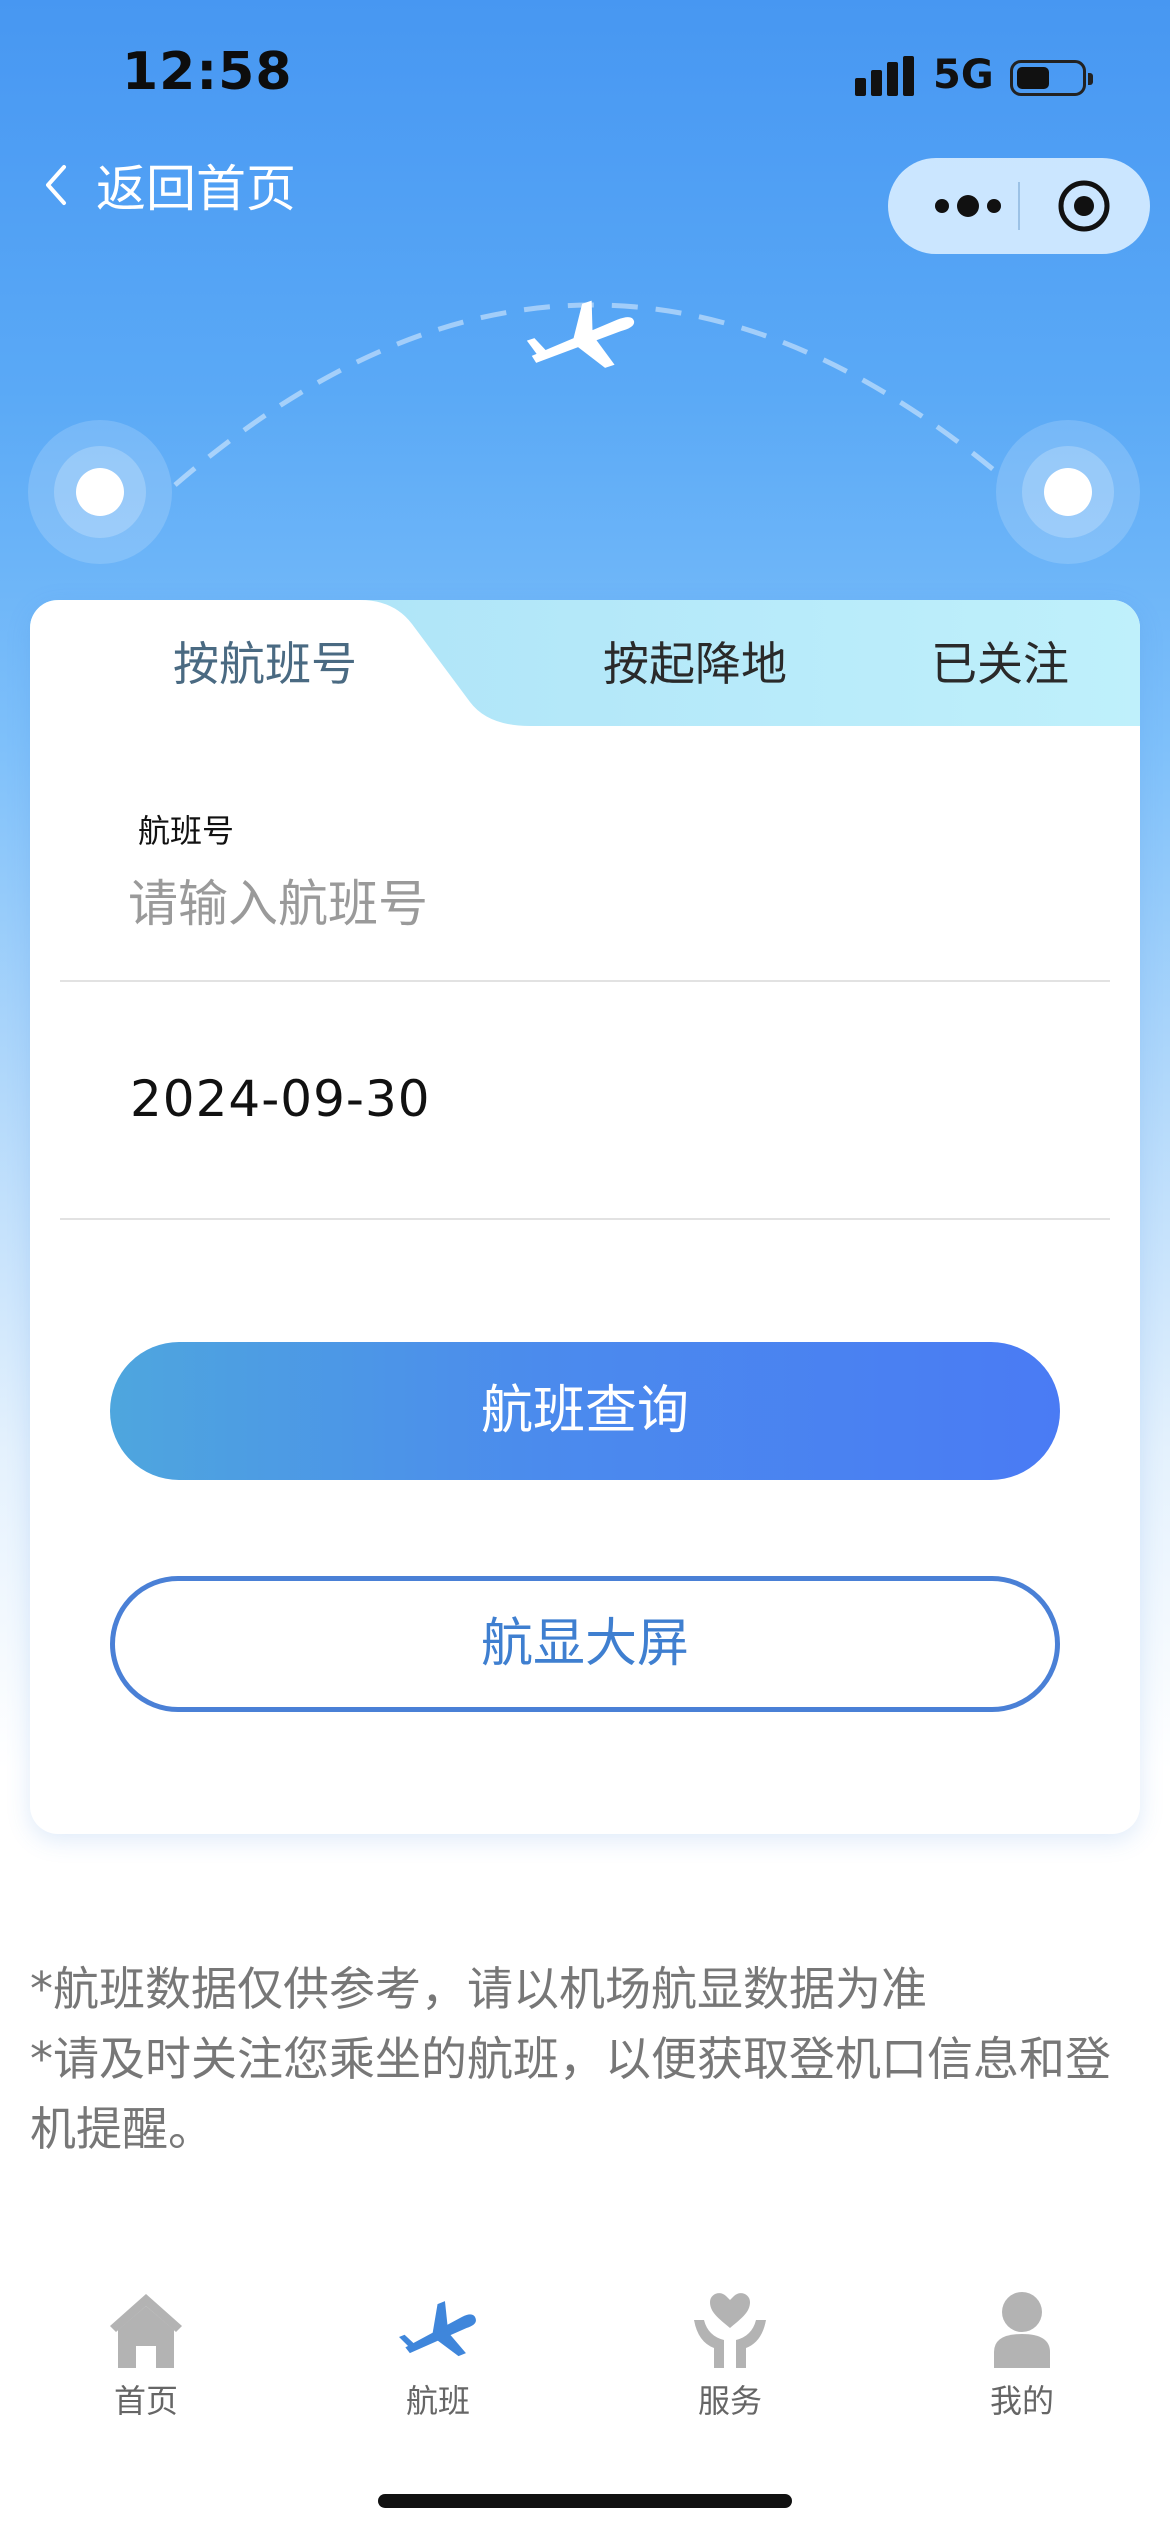 The height and width of the screenshot is (2532, 1170). What do you see at coordinates (438, 2360) in the screenshot?
I see `tabbar-item-flights: 航班` at bounding box center [438, 2360].